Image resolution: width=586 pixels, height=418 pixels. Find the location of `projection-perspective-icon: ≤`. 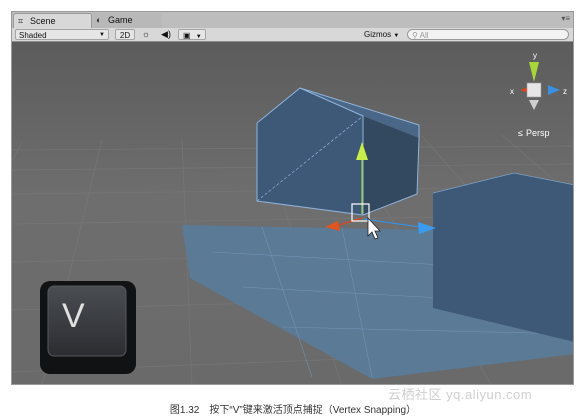

projection-perspective-icon: ≤ is located at coordinates (520, 133).